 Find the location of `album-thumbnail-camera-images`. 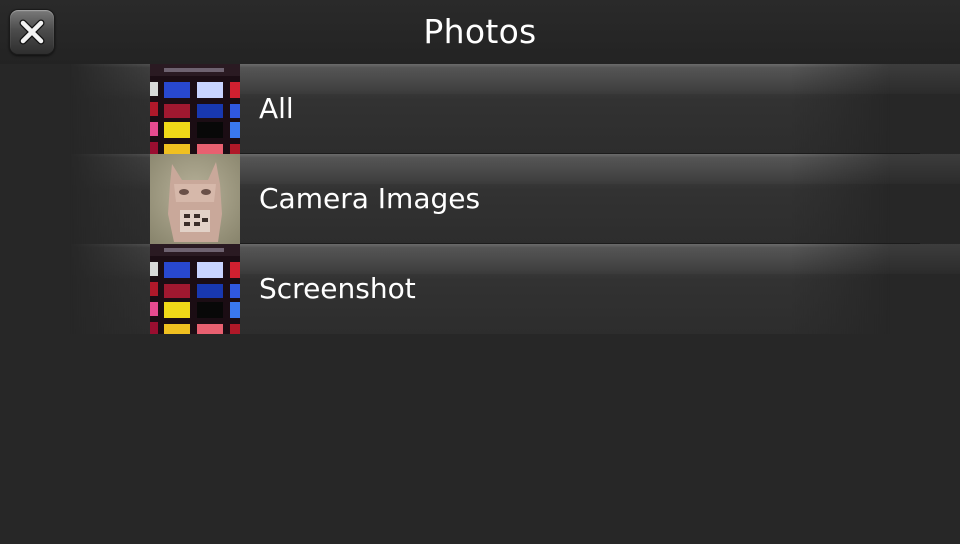

album-thumbnail-camera-images is located at coordinates (195, 199).